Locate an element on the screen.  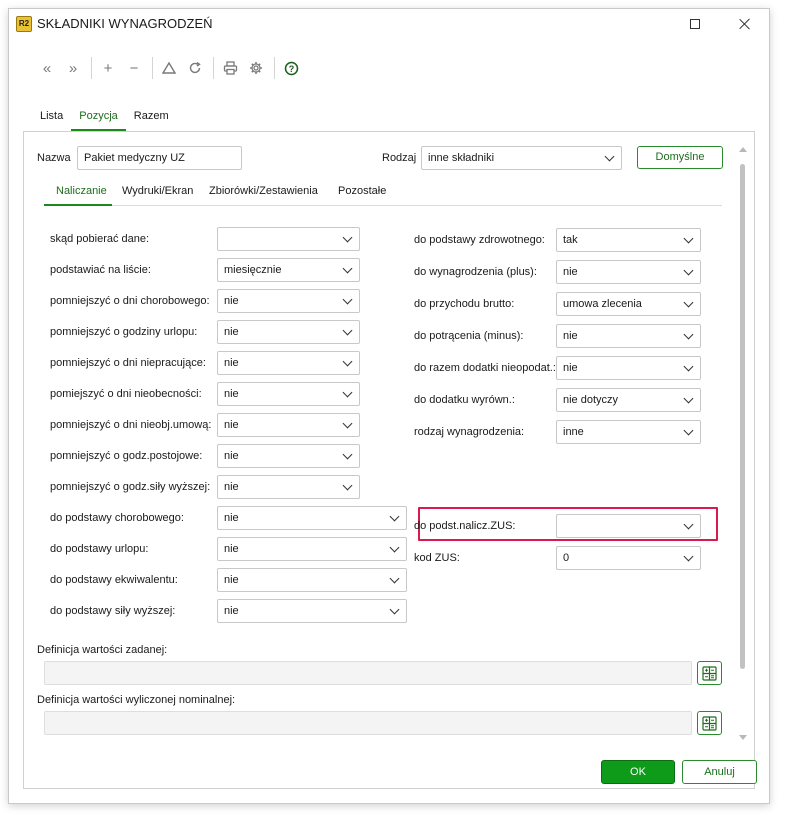
refresh-button is located at coordinates (195, 68).